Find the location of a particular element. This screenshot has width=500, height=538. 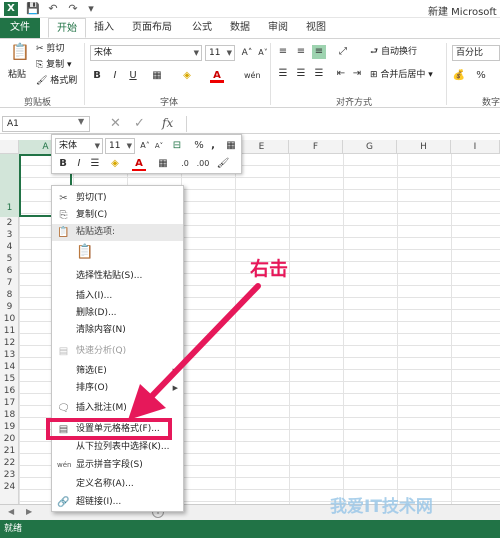

name-box: A1 is located at coordinates (46, 124).